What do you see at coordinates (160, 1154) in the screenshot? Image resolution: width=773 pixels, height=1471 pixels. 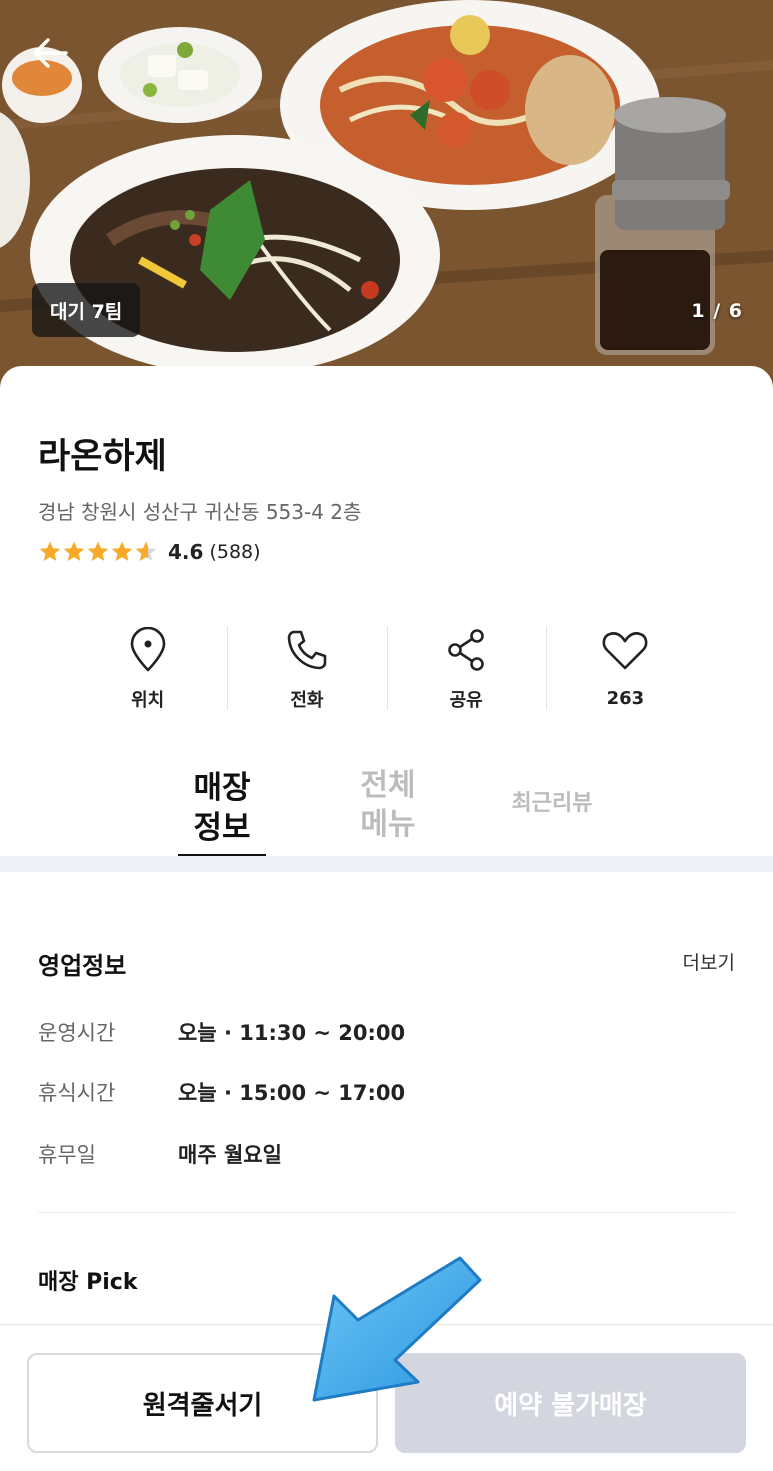 I see `closed-day-row: 휴무일 매주 월요일` at bounding box center [160, 1154].